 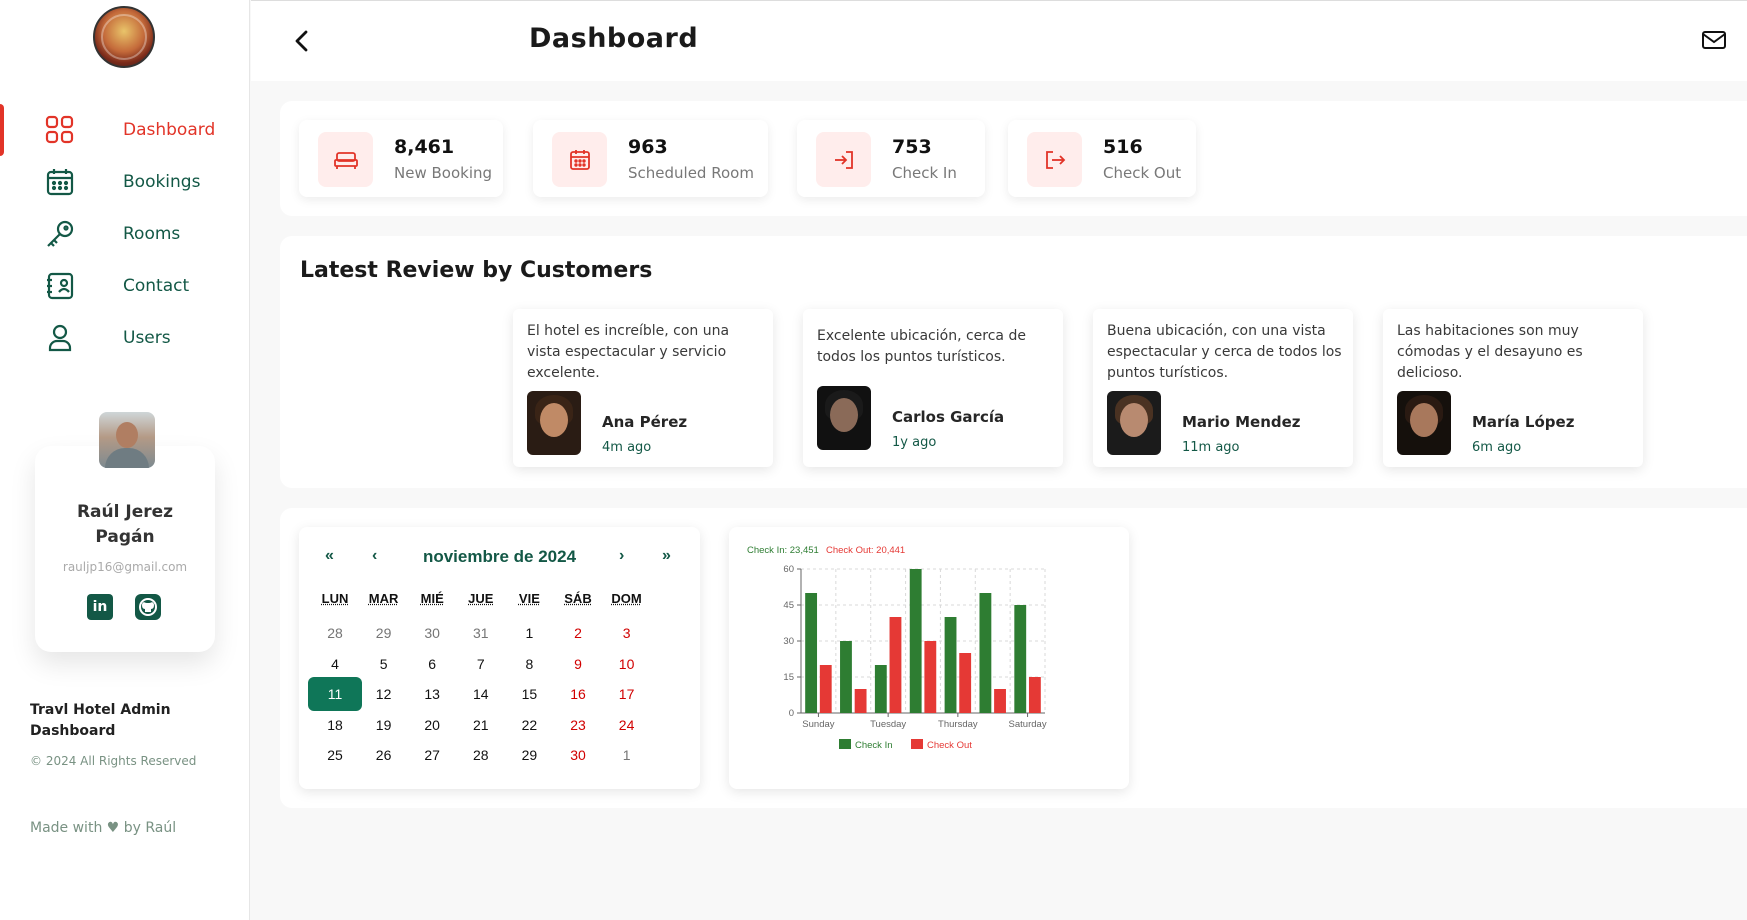 I want to click on sidebar-item-bookings: Bookings, so click(x=125, y=182).